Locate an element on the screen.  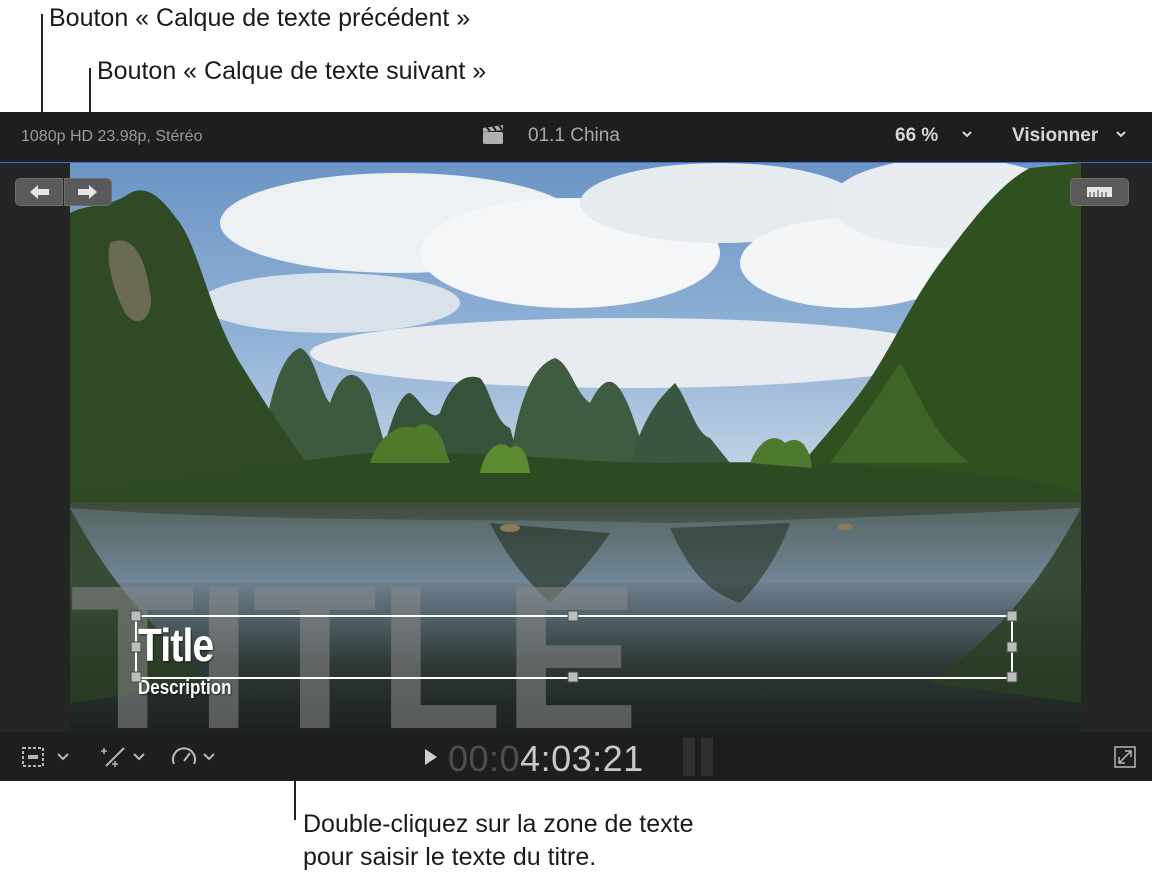
format-info: 1080p HD 23.98p, Stéréo is located at coordinates (112, 136).